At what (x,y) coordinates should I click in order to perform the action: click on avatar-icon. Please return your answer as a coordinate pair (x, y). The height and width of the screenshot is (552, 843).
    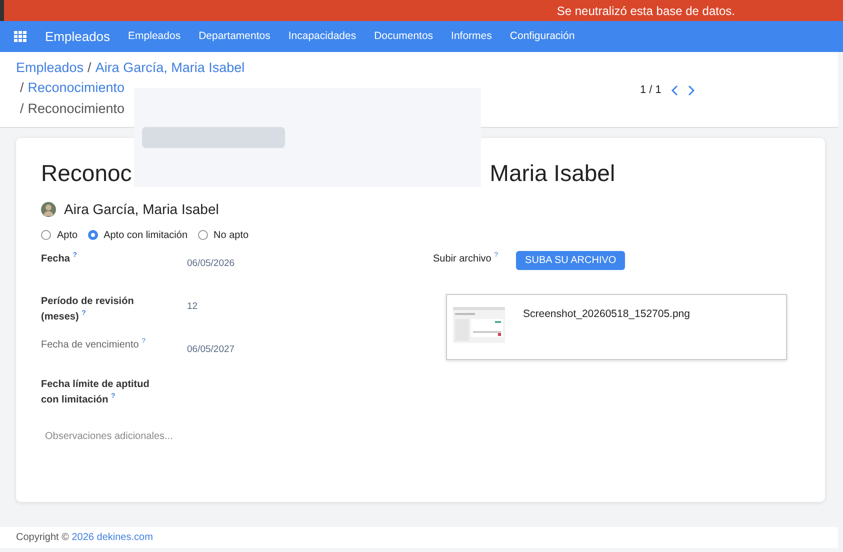
    Looking at the image, I should click on (48, 209).